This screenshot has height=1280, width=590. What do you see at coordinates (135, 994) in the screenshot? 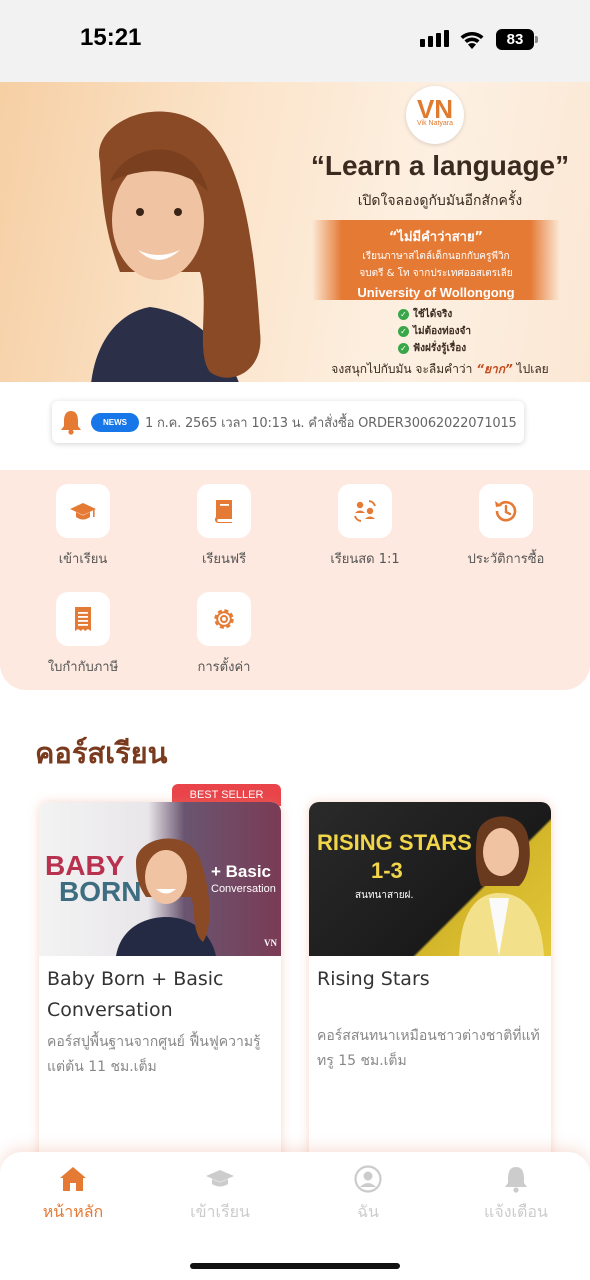
I see `course-title: Baby Born + Basic Conversation` at bounding box center [135, 994].